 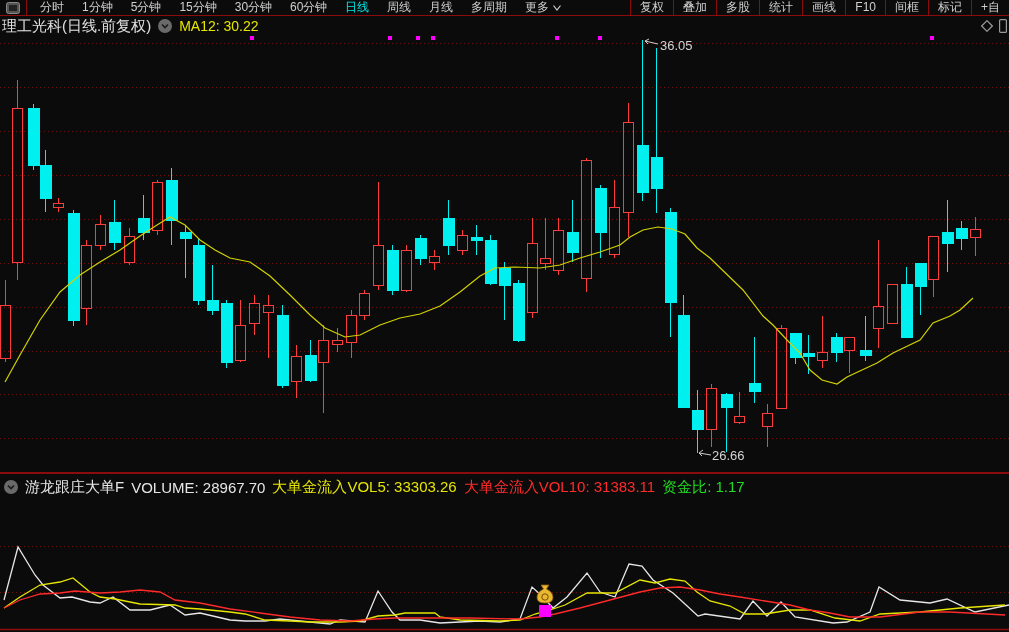 I want to click on indicator-reading: 大单金流入VOL10: 31383.11, so click(x=559, y=487).